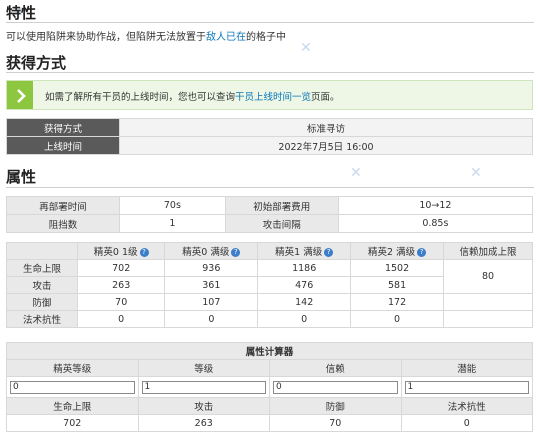 This screenshot has height=436, width=540. What do you see at coordinates (42, 285) in the screenshot?
I see `stat-label: 攻击` at bounding box center [42, 285].